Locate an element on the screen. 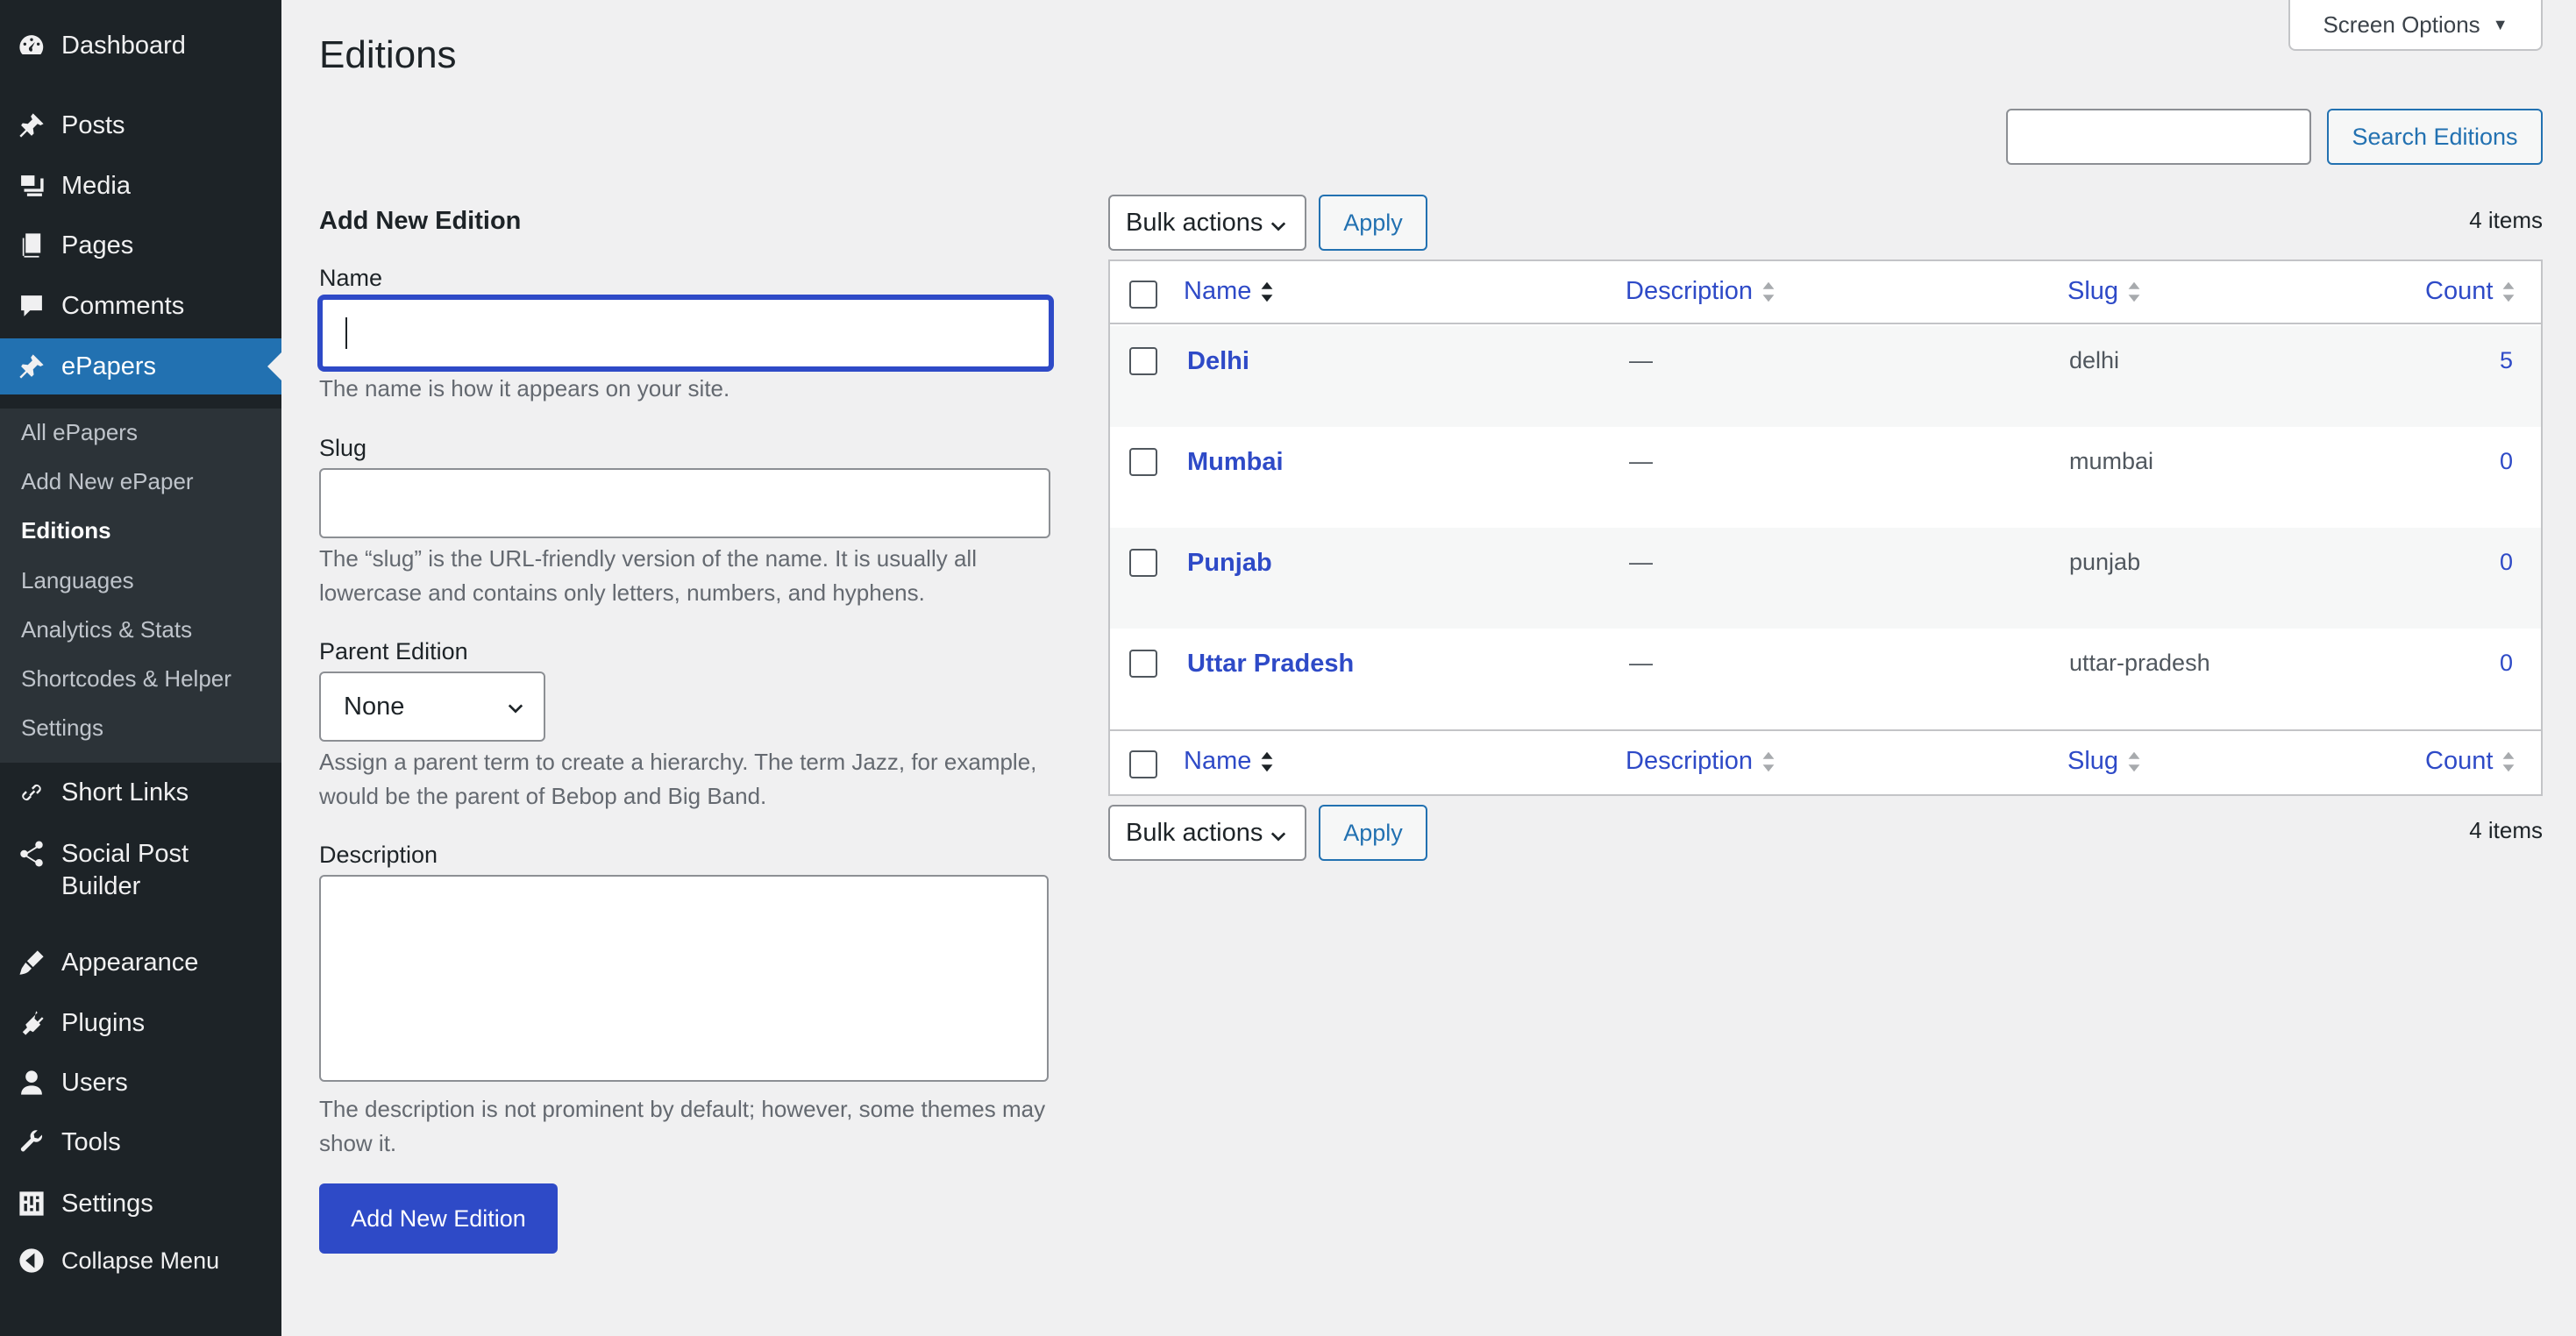 This screenshot has height=1336, width=2576. edition-slug: delhi is located at coordinates (2094, 360).